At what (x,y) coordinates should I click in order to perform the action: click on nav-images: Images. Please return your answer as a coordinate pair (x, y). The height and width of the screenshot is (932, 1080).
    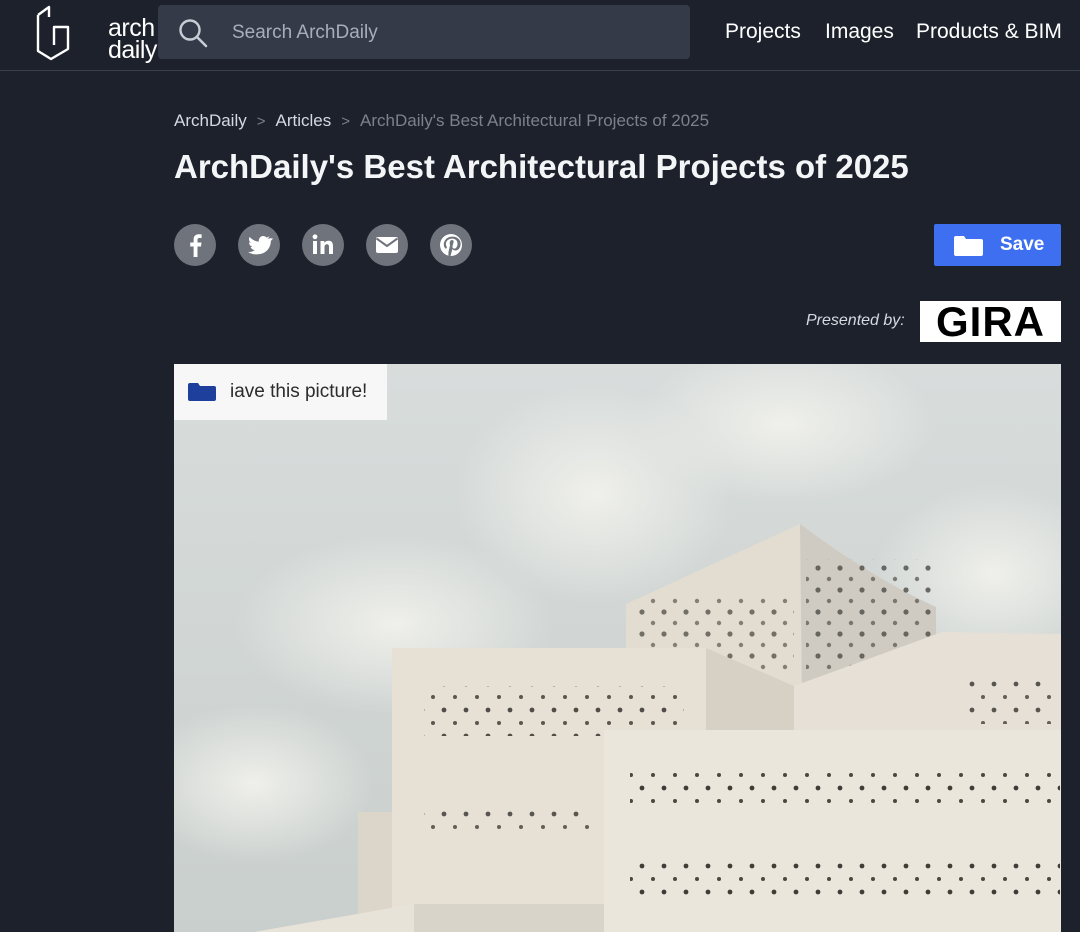
    Looking at the image, I should click on (859, 32).